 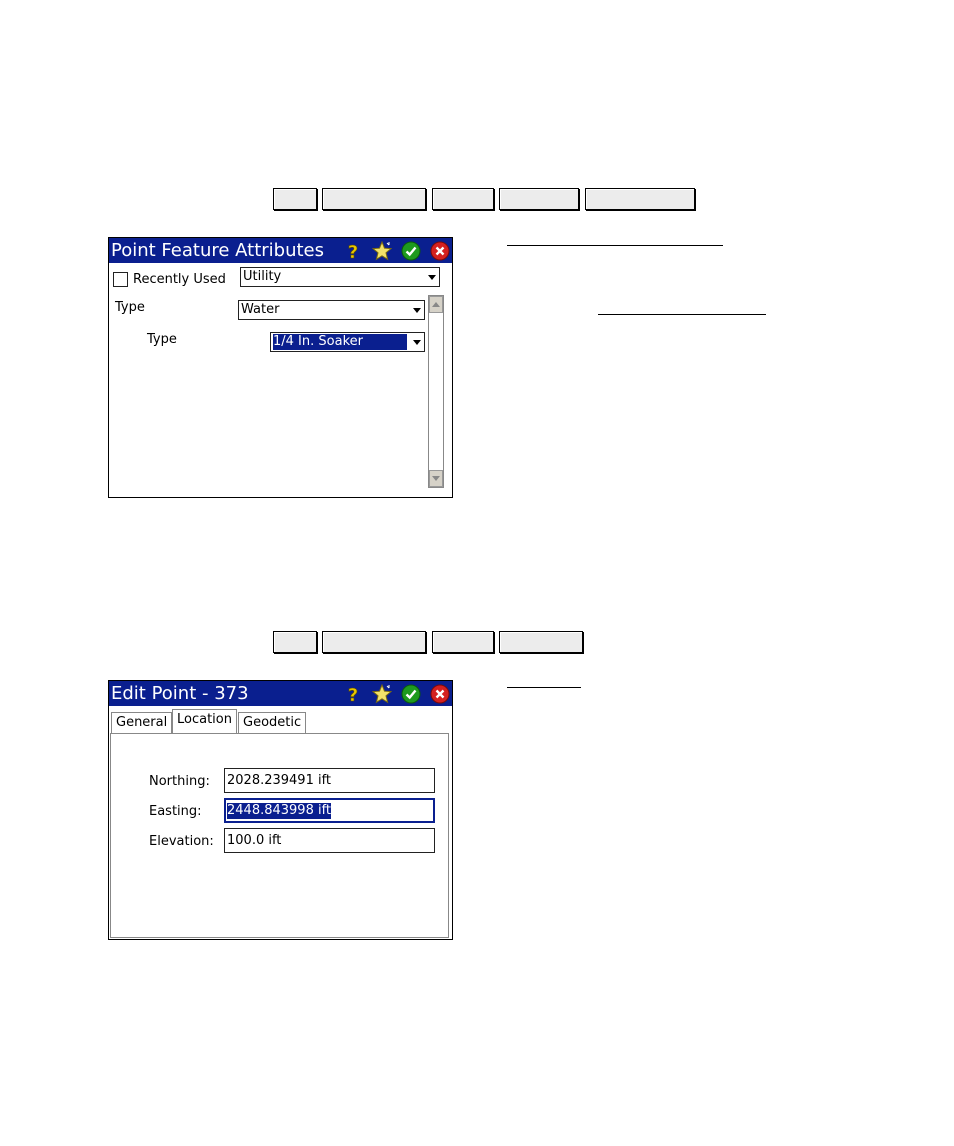 I want to click on tab-location: Location, so click(x=204, y=721).